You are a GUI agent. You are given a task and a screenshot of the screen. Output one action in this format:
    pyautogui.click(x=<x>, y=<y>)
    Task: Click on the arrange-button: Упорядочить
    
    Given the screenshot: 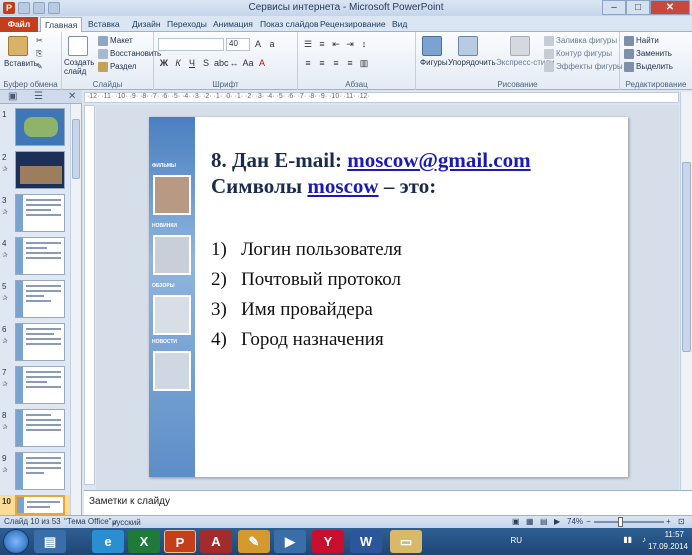 What is the action you would take?
    pyautogui.click(x=472, y=62)
    